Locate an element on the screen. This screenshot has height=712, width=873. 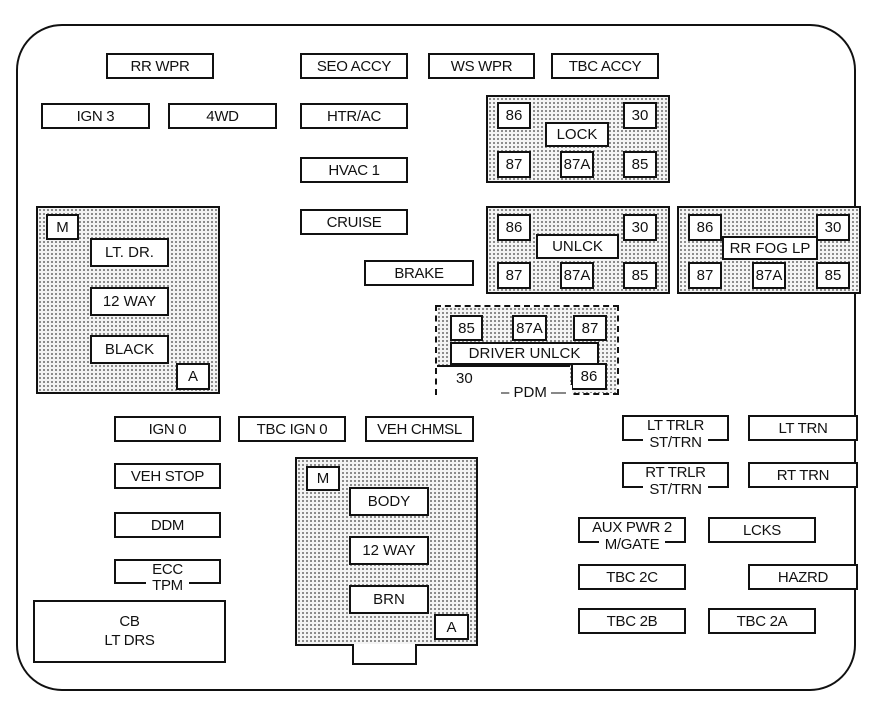
fuse-tbc-accy: TBC ACCY is located at coordinates (605, 66).